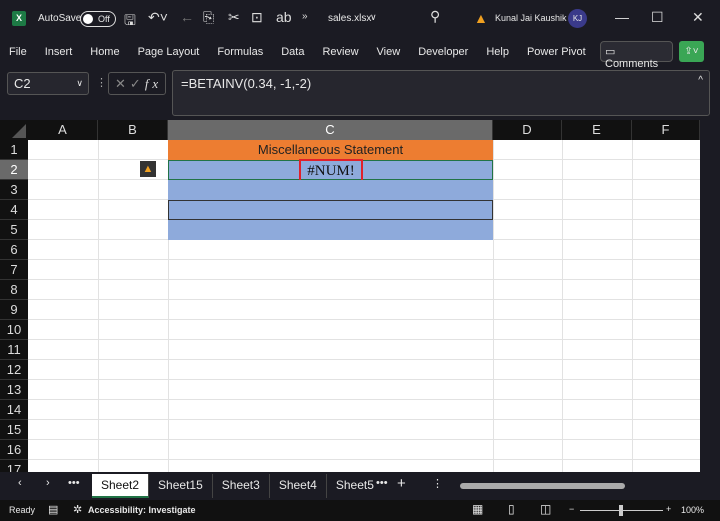 The width and height of the screenshot is (720, 521). What do you see at coordinates (632, 64) in the screenshot?
I see `comments-label: Comments` at bounding box center [632, 64].